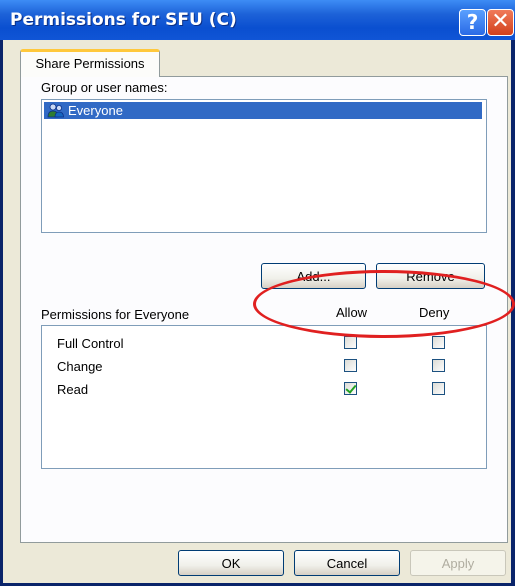 Image resolution: width=515 pixels, height=586 pixels. I want to click on permission-row-change: Change, so click(264, 368).